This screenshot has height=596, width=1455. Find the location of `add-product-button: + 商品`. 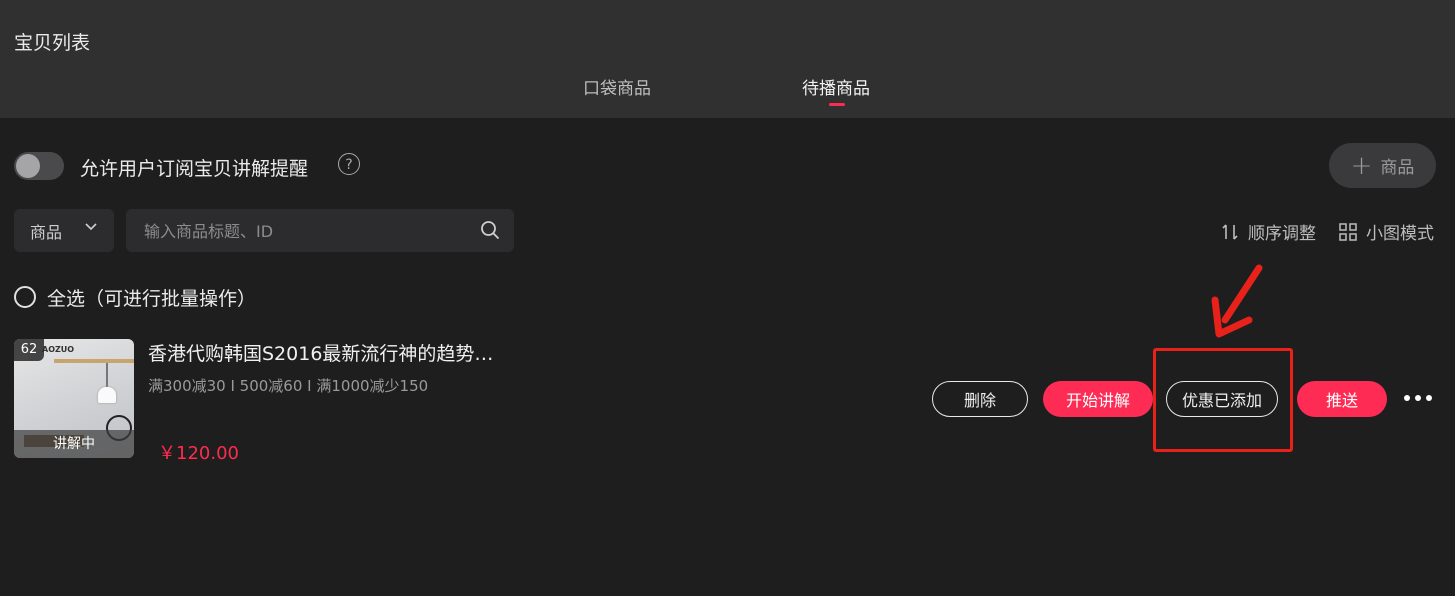

add-product-button: + 商品 is located at coordinates (1382, 165).